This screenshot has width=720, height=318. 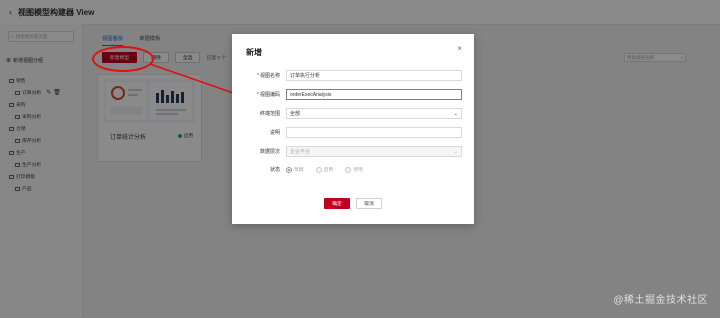 I want to click on modal-title: 新增, so click(x=254, y=52).